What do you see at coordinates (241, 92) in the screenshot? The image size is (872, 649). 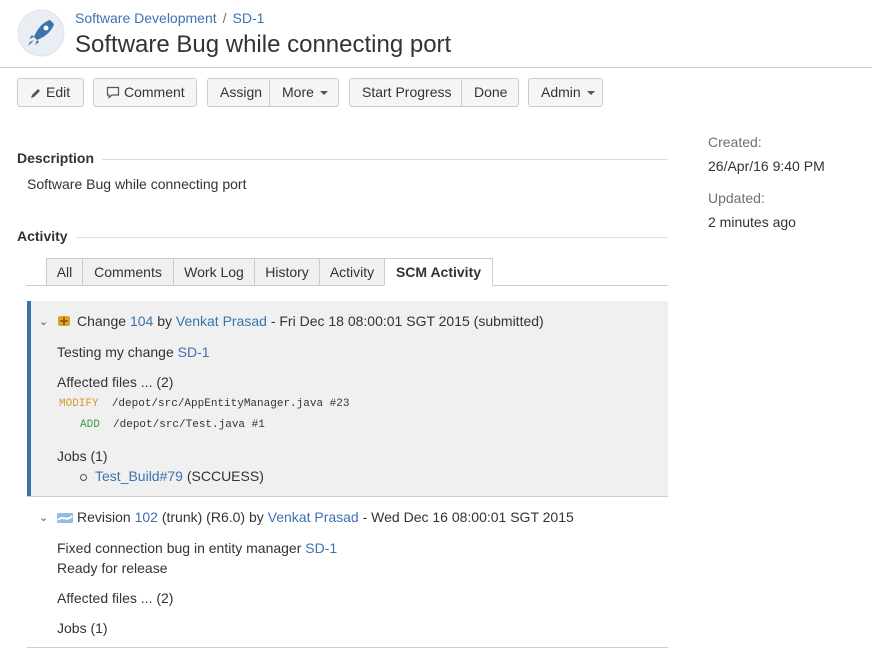 I see `assign-label: Assign` at bounding box center [241, 92].